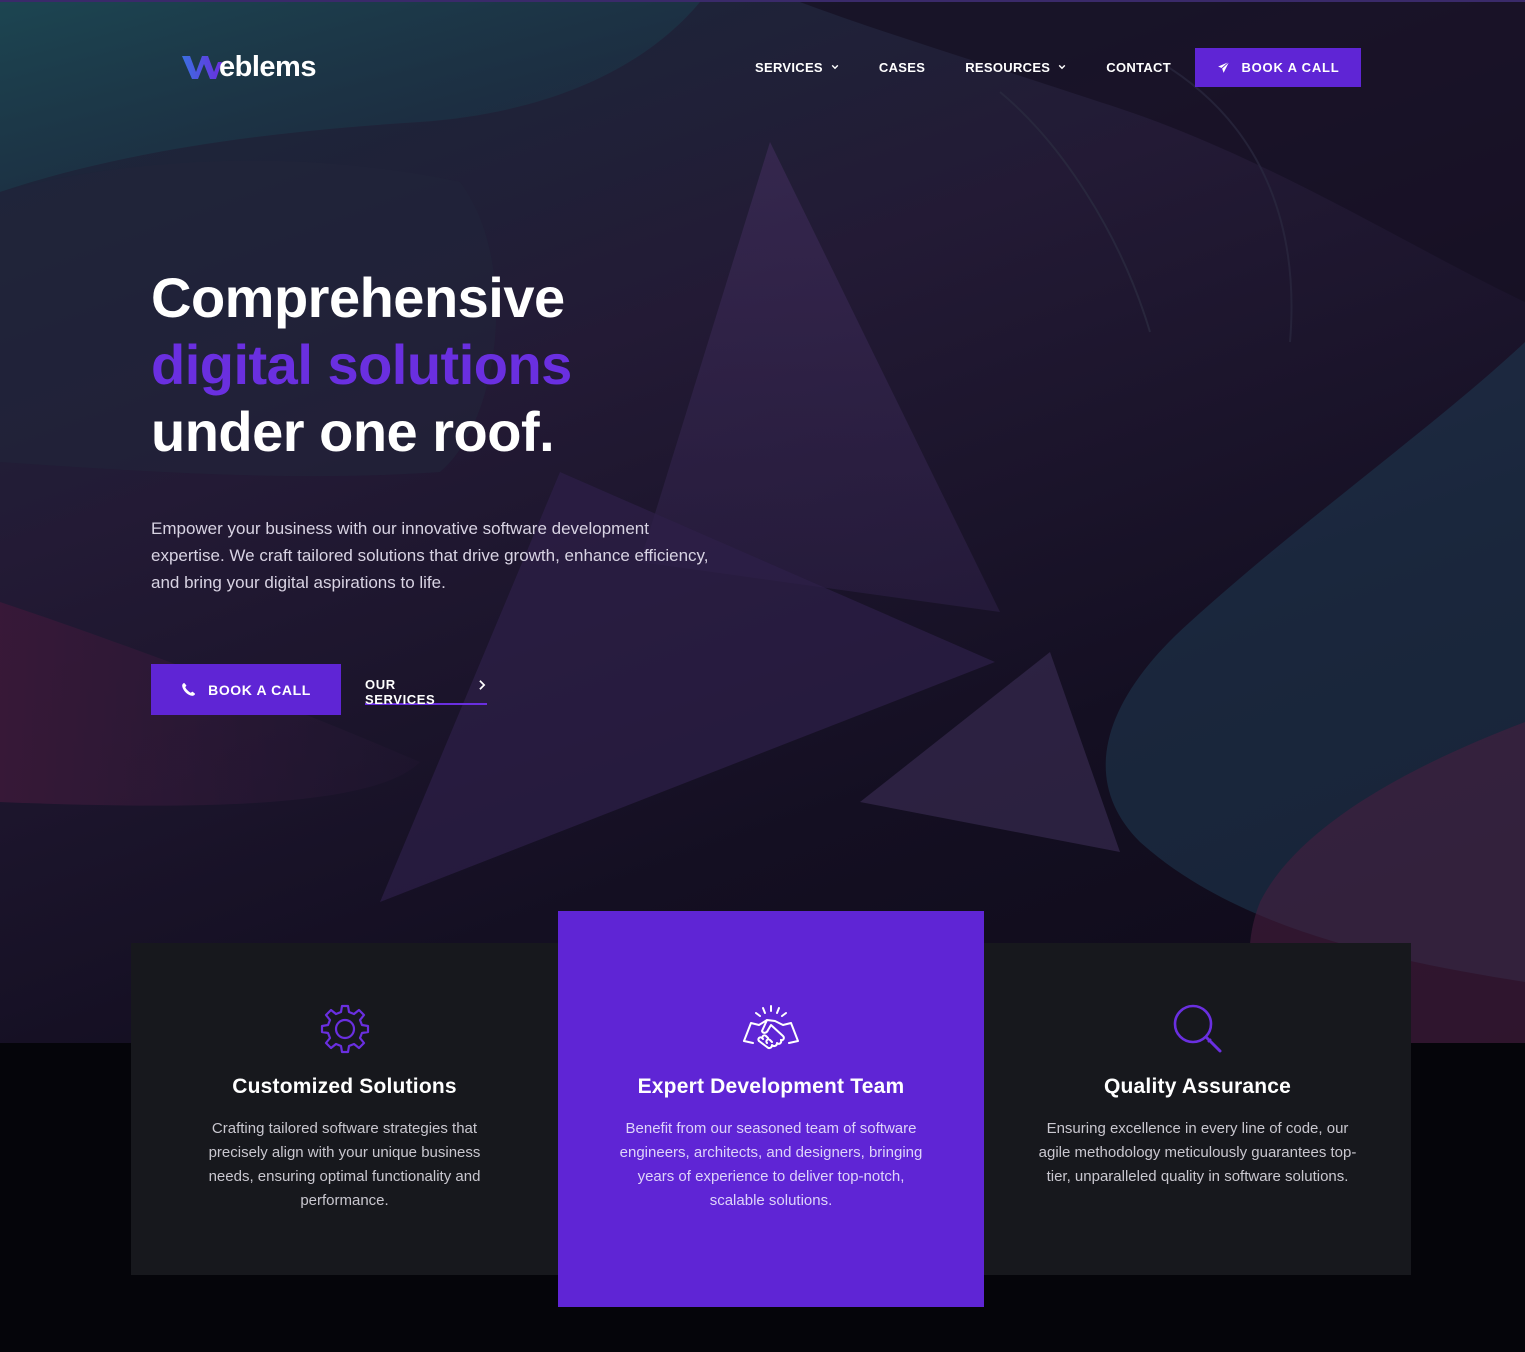 Image resolution: width=1525 pixels, height=1352 pixels. Describe the element at coordinates (789, 67) in the screenshot. I see `nav-item-label: SERVICES` at that location.